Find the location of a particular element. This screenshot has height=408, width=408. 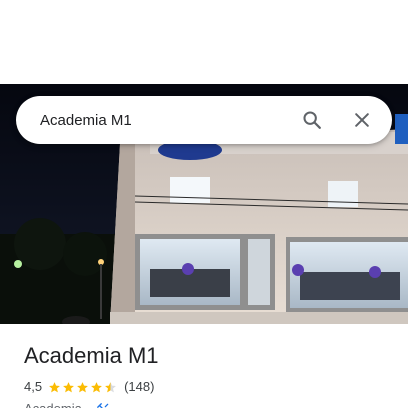

rating-row: 4,5 (148) is located at coordinates (216, 387).